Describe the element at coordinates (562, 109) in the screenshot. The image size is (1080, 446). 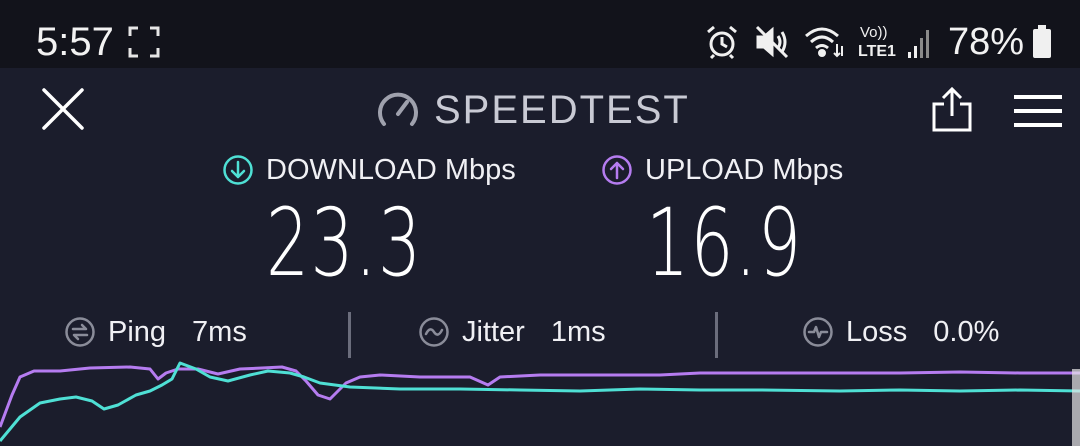
I see `app-title: SPEEDTEST` at that location.